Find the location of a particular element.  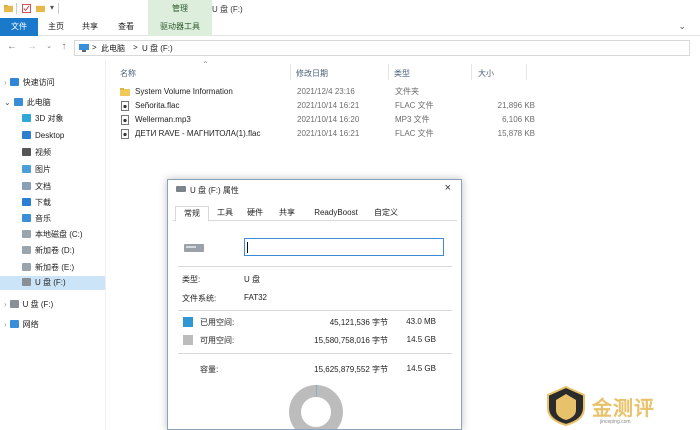

file-modified: 2021/10/14 16:21 is located at coordinates (328, 105).